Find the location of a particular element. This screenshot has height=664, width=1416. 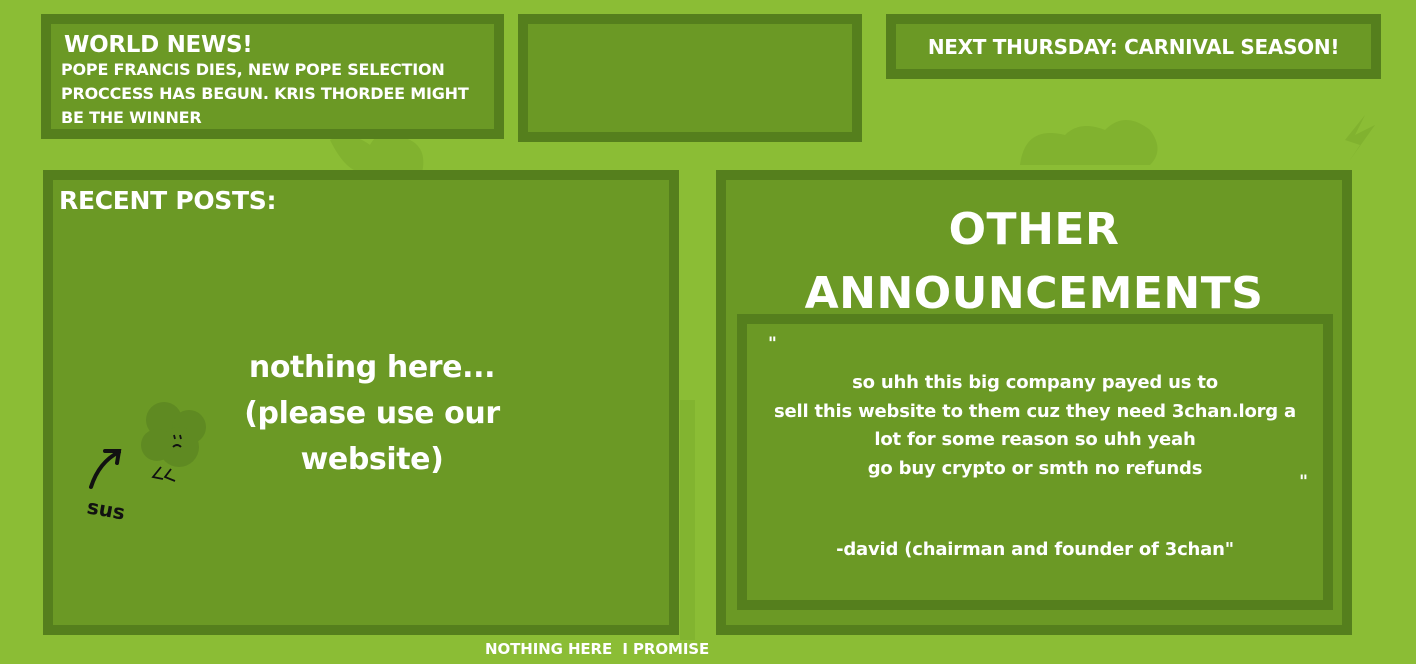

clover-mascot-icon: sus is located at coordinates (145, 463).